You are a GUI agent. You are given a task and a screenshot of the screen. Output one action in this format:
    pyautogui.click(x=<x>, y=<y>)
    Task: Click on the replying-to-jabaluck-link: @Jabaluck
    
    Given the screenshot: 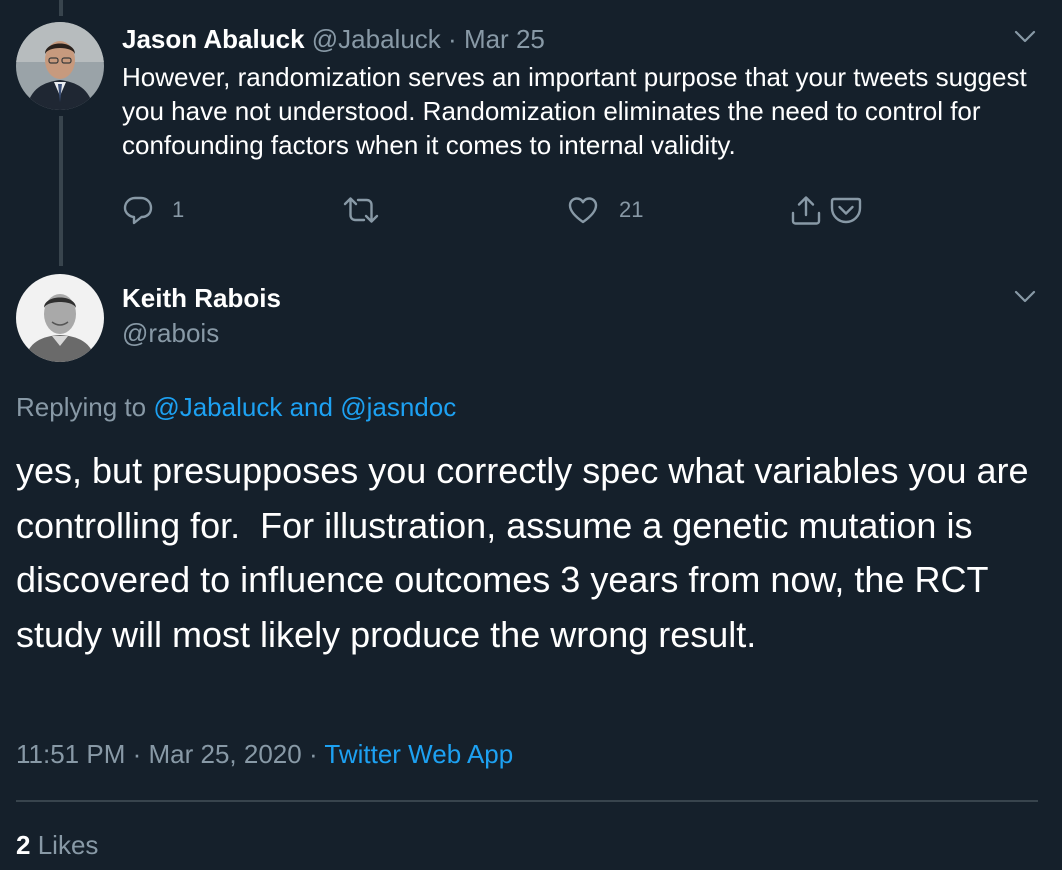 What is the action you would take?
    pyautogui.click(x=217, y=407)
    